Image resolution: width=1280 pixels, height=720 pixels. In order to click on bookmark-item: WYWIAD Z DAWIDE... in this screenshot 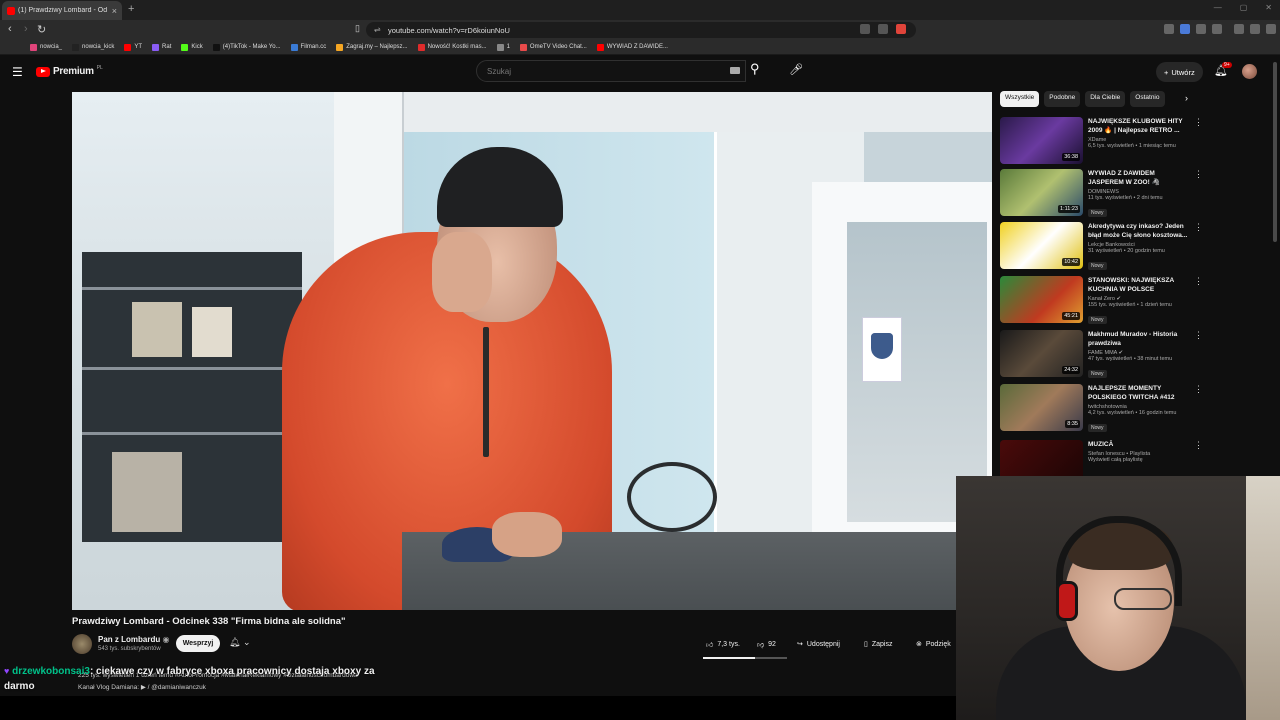, I will do `click(632, 47)`.